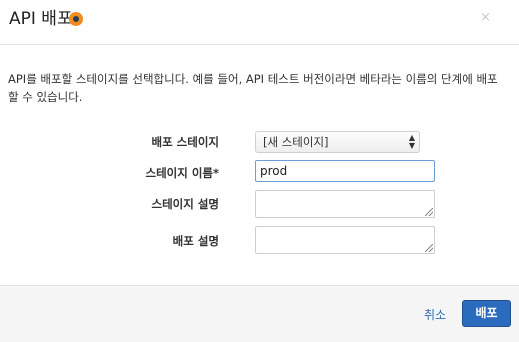 The image size is (519, 342). What do you see at coordinates (435, 314) in the screenshot?
I see `cancel-button: 취소` at bounding box center [435, 314].